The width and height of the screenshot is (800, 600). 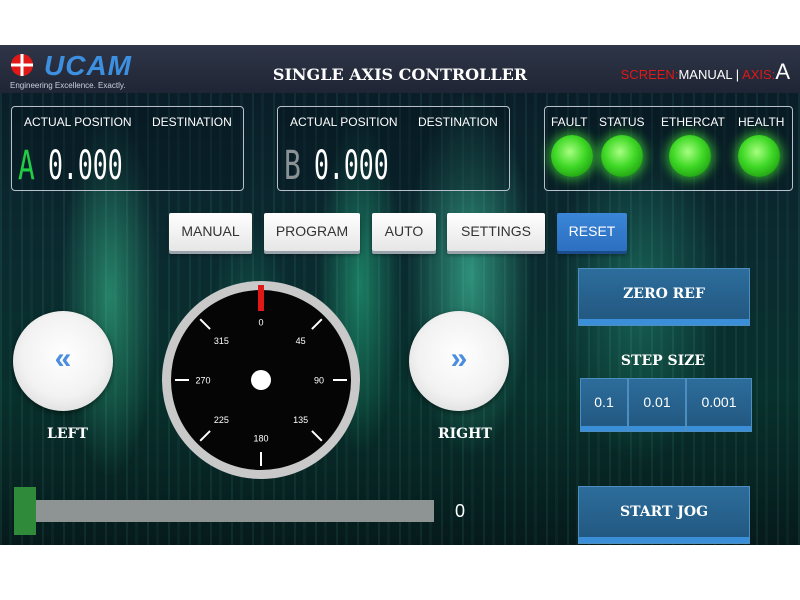 I want to click on axis-letter-a: A, so click(x=26, y=166).